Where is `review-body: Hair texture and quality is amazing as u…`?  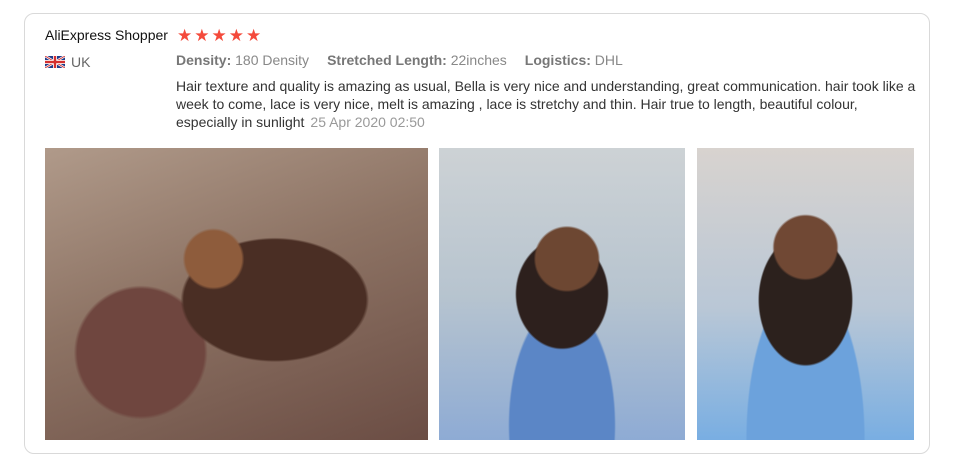
review-body: Hair texture and quality is amazing as u… is located at coordinates (546, 104).